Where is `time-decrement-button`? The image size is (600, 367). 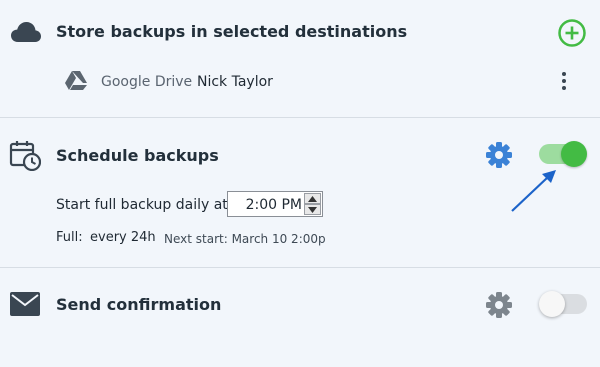
time-decrement-button is located at coordinates (312, 209).